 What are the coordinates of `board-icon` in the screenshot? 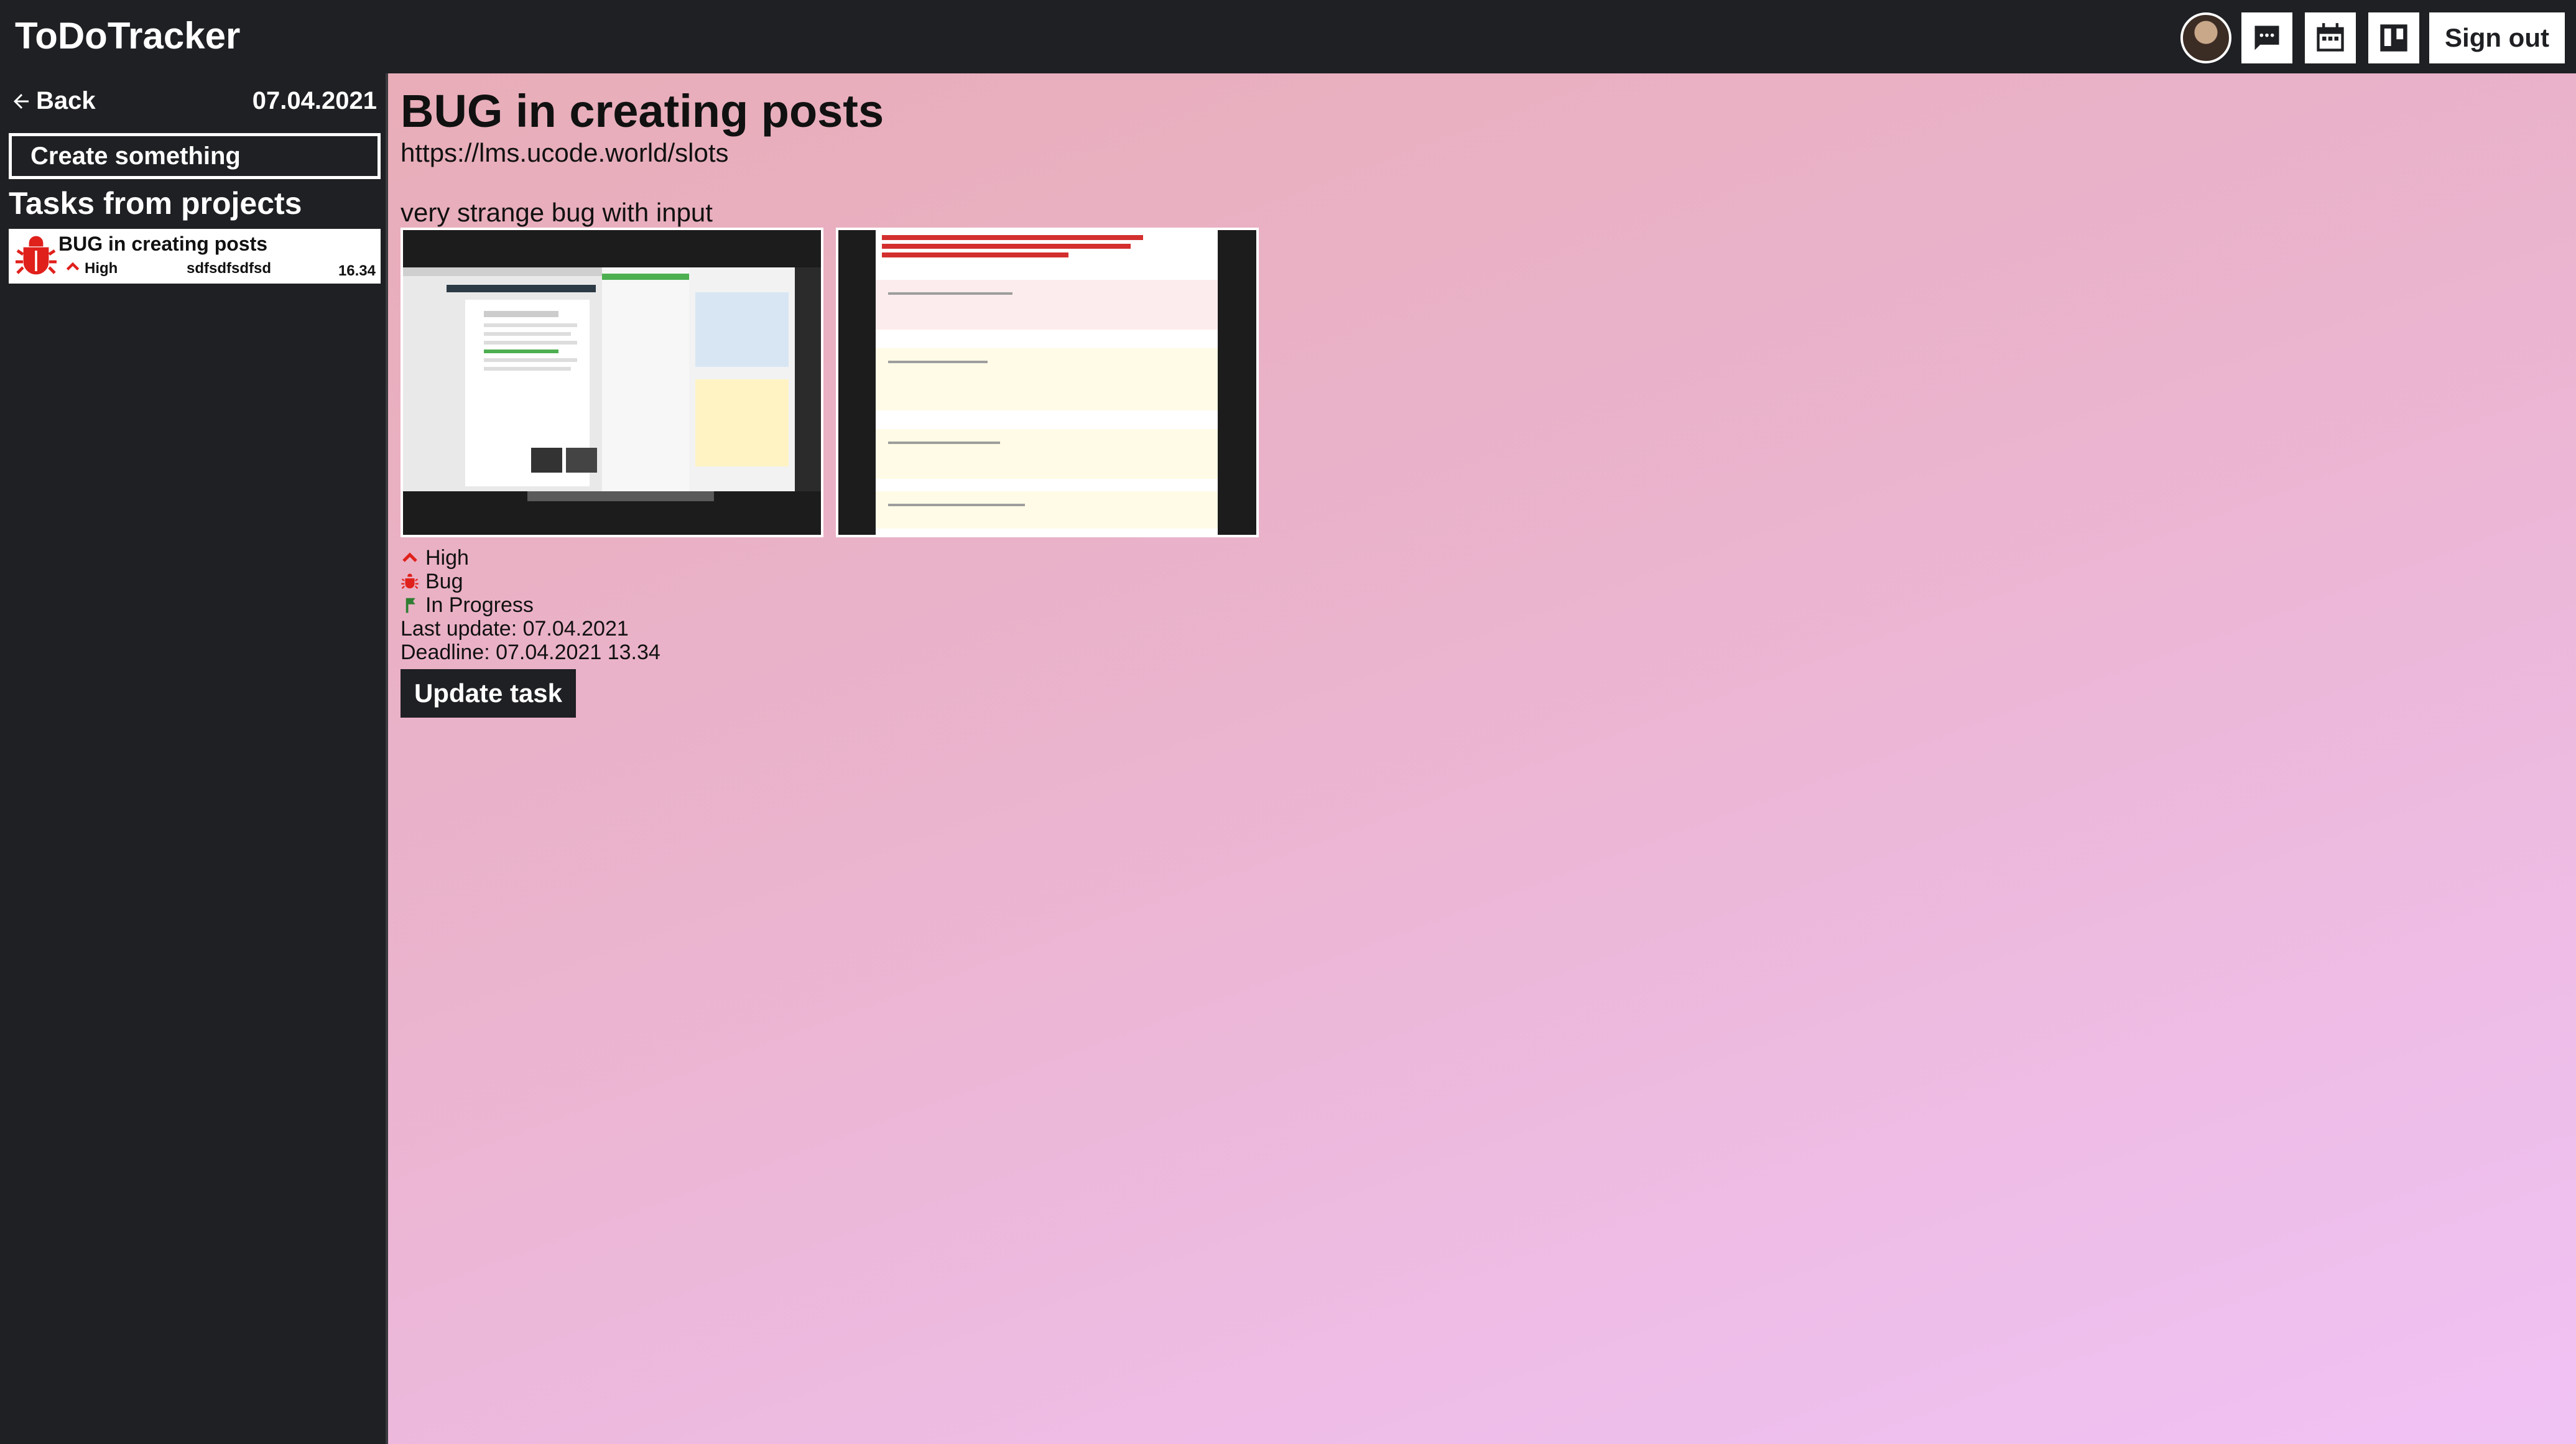 It's located at (2393, 38).